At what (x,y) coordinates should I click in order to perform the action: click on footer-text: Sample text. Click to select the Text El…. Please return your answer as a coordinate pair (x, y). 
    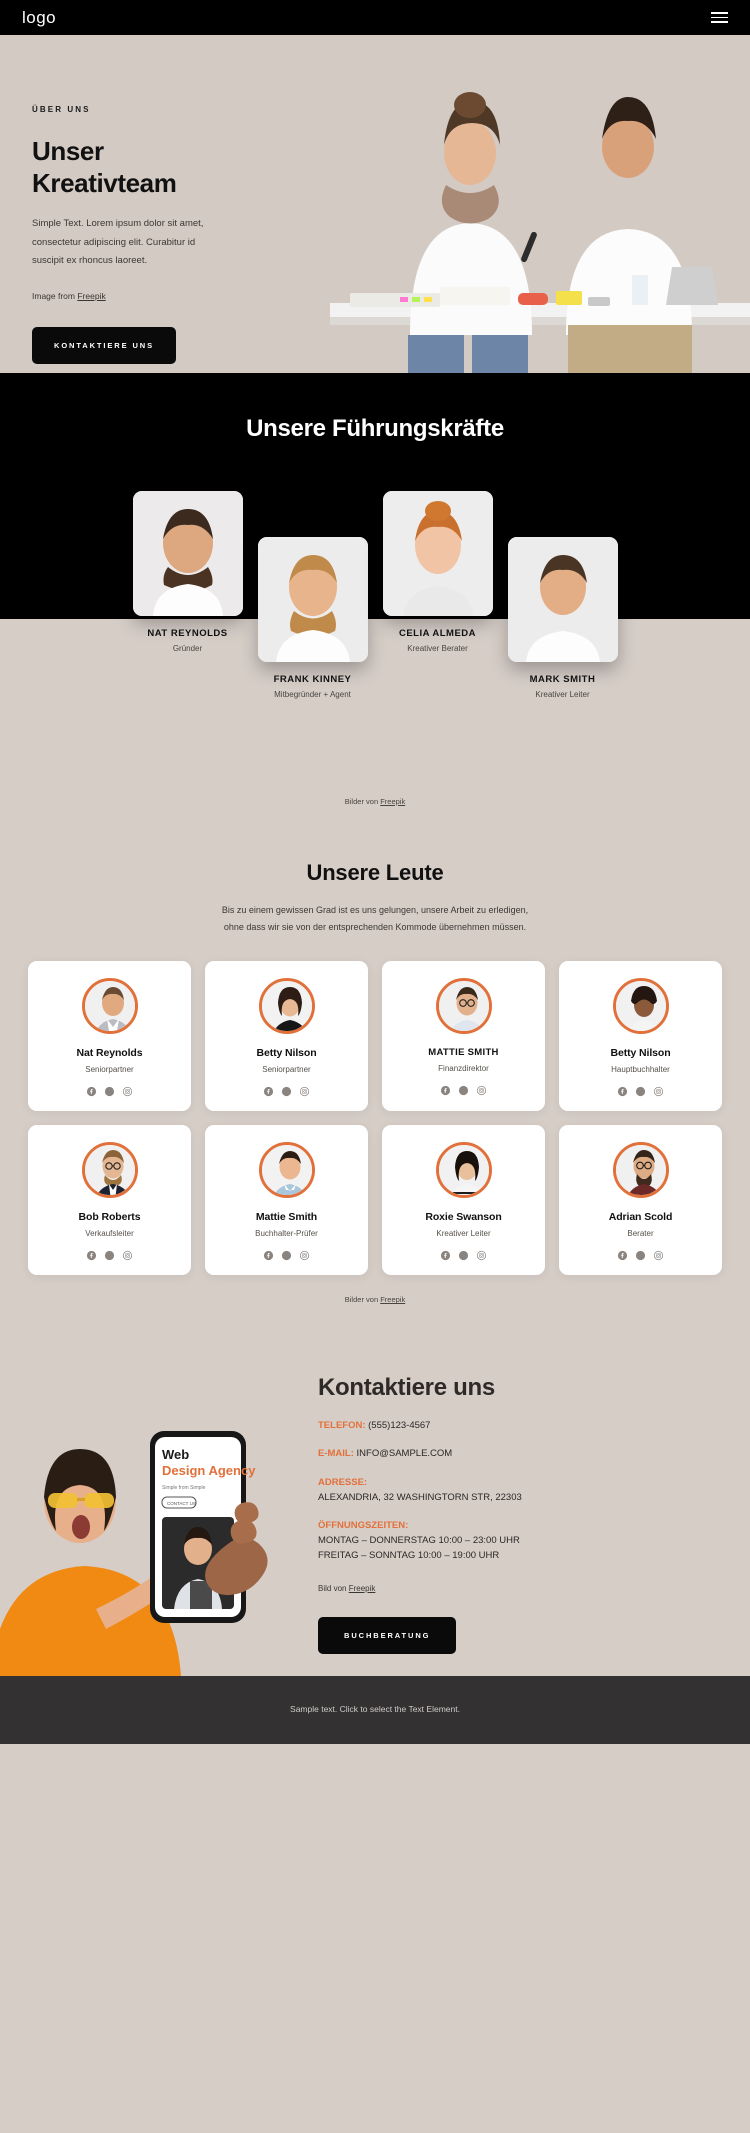
    Looking at the image, I should click on (375, 1709).